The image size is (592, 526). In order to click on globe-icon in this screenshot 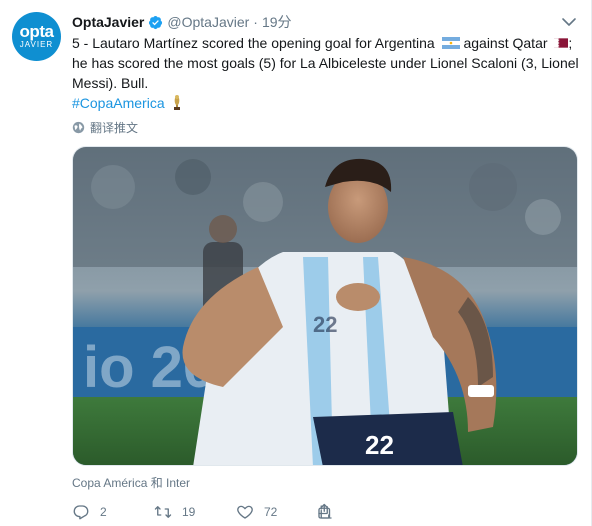, I will do `click(78, 127)`.